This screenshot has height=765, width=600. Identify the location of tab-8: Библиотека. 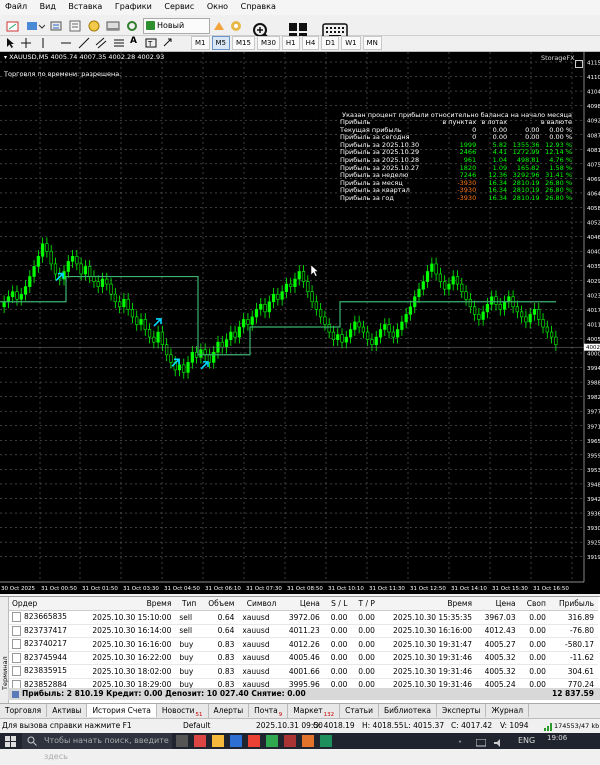
(408, 710).